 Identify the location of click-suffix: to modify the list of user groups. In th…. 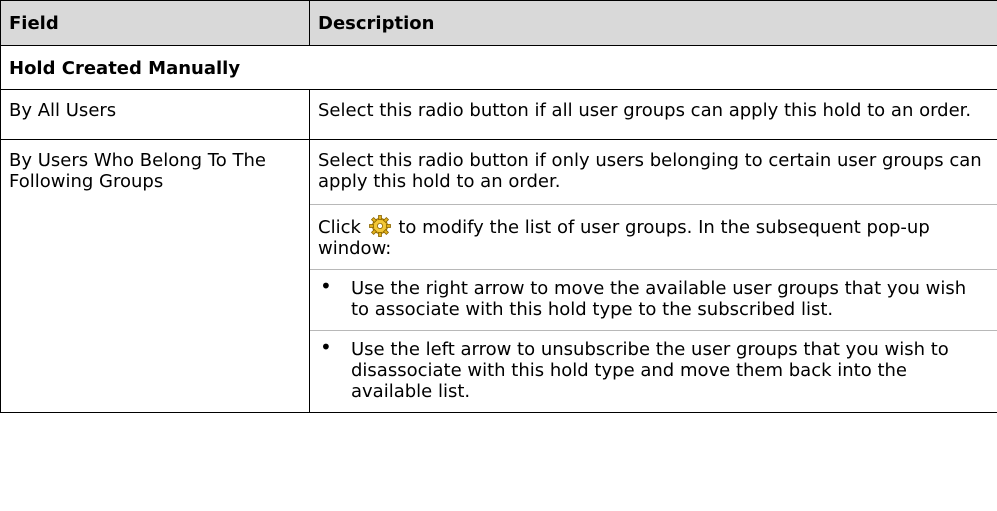
(624, 238).